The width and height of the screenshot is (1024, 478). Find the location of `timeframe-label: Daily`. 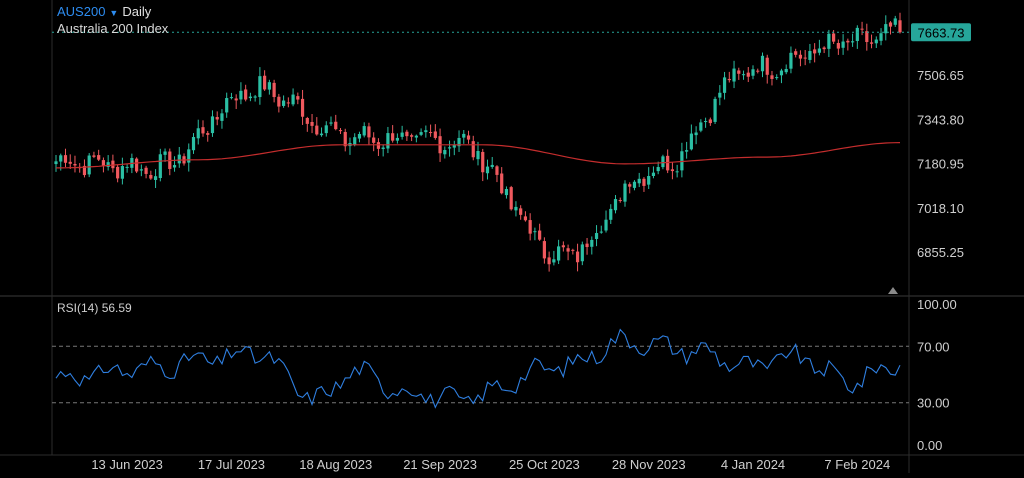

timeframe-label: Daily is located at coordinates (136, 11).